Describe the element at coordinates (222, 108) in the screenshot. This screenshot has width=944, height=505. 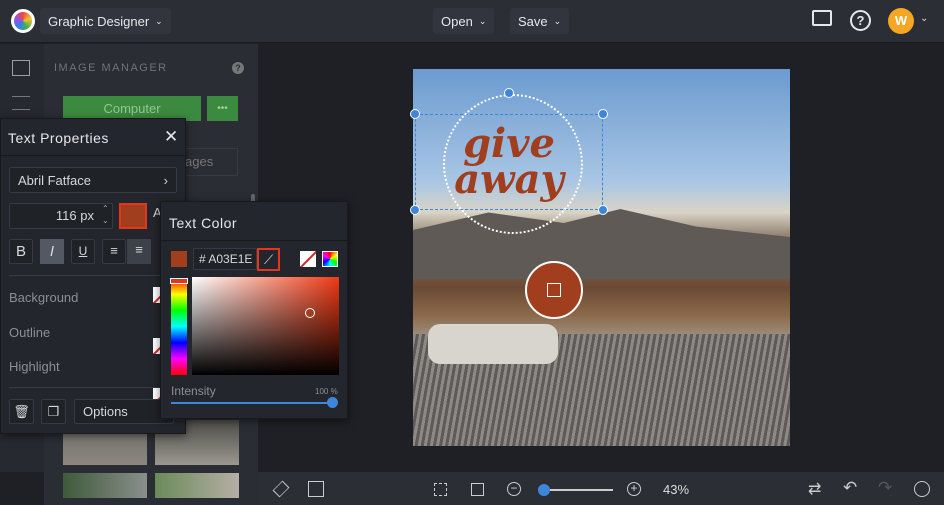
I see `more-button: •••` at that location.